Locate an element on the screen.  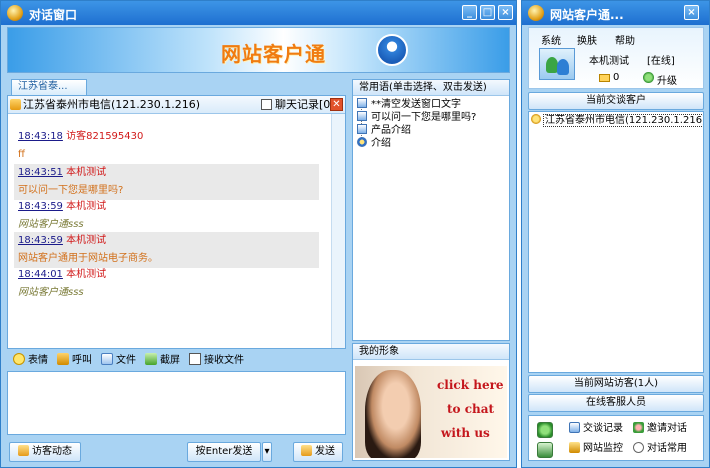
invite-chat-link: 邀请对话 is located at coordinates (660, 429).